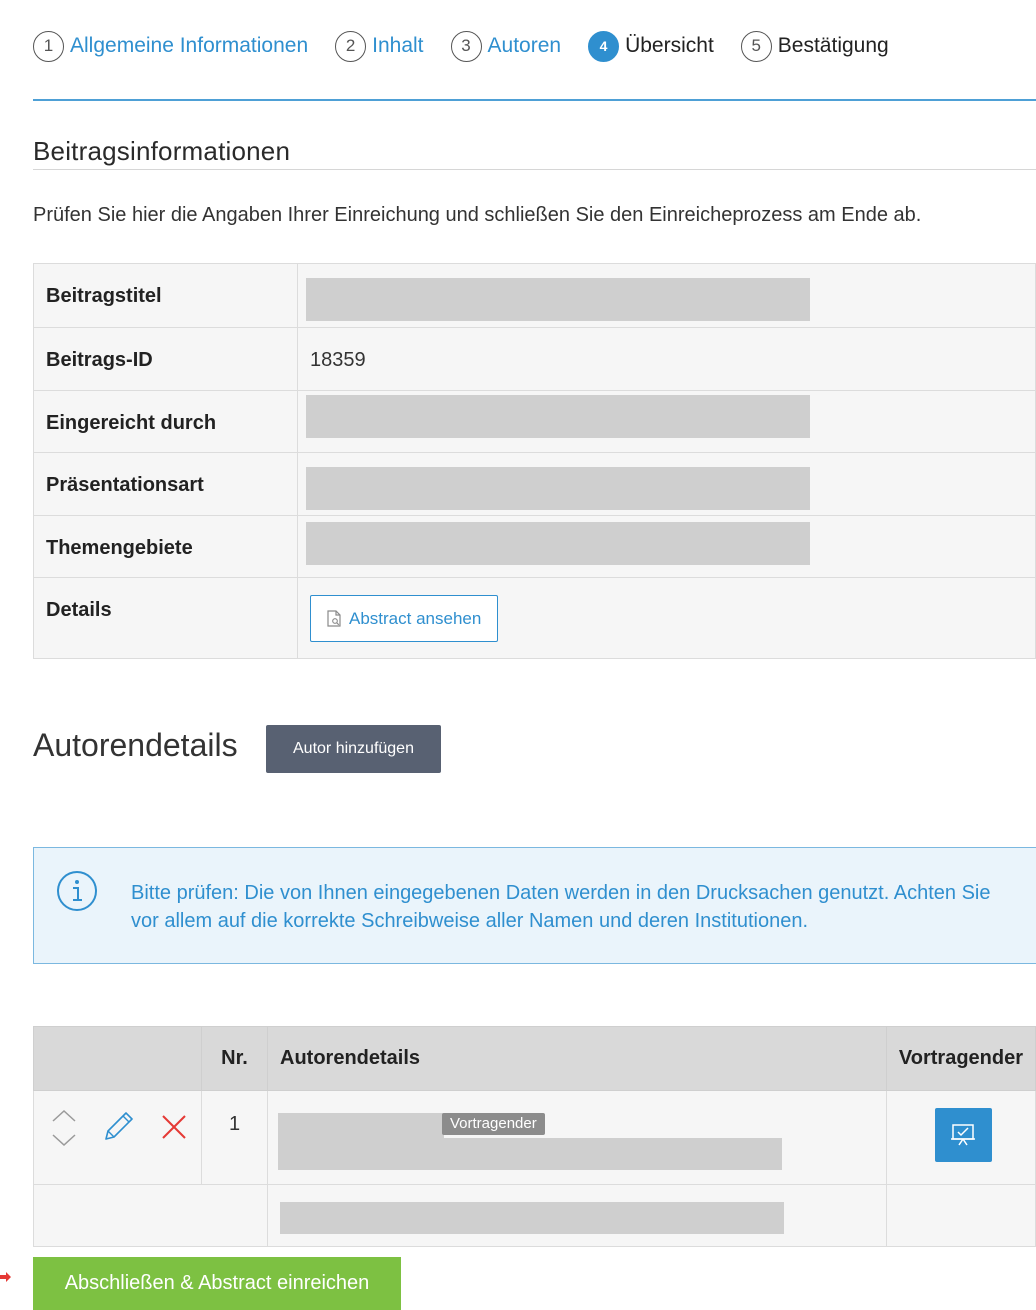  I want to click on info-value-submitted-by, so click(666, 421).